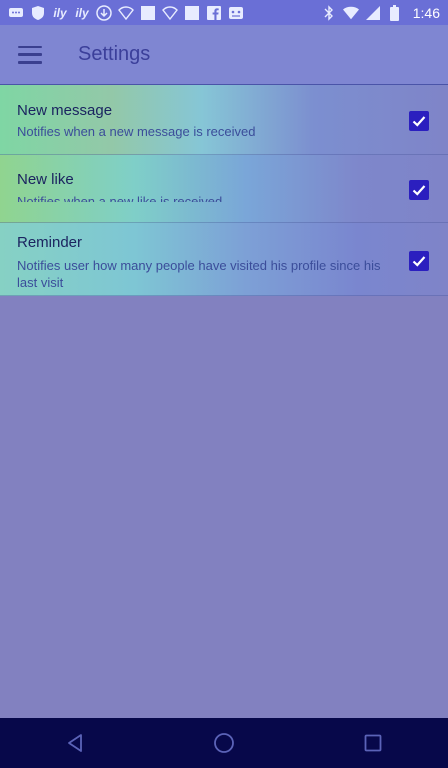  I want to click on status-bar-notifications: ily ily, so click(126, 12).